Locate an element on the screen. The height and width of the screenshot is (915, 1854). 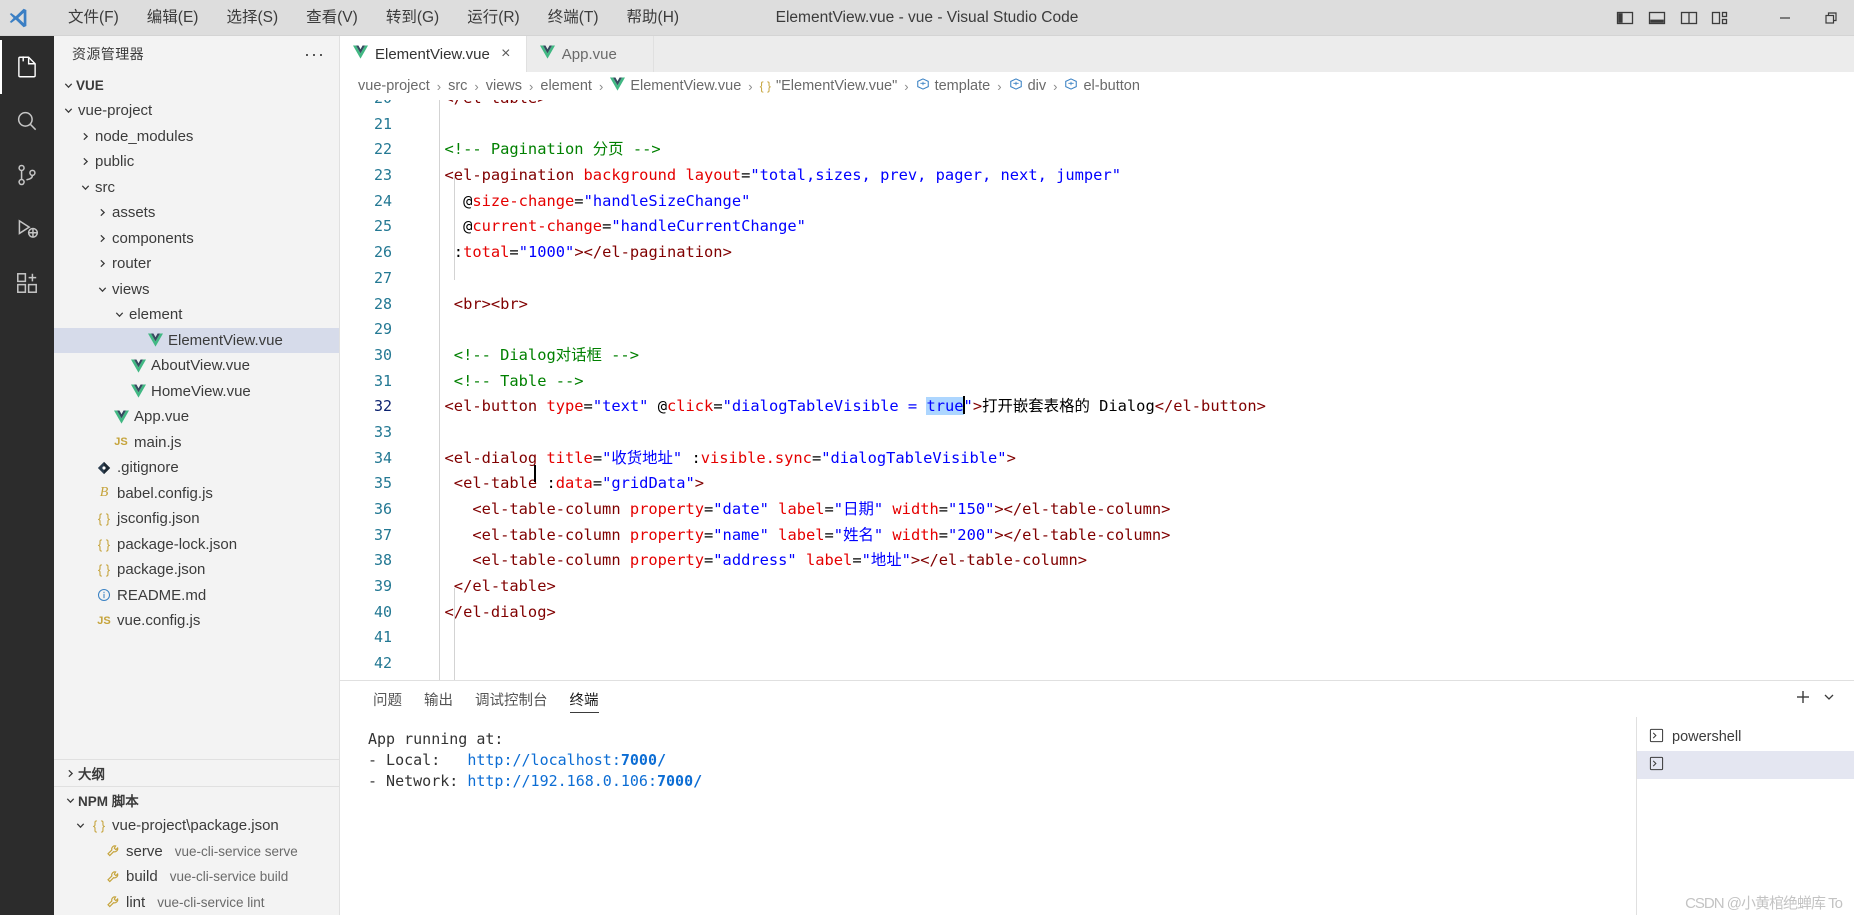
tree-item-label: README.md is located at coordinates (162, 595).